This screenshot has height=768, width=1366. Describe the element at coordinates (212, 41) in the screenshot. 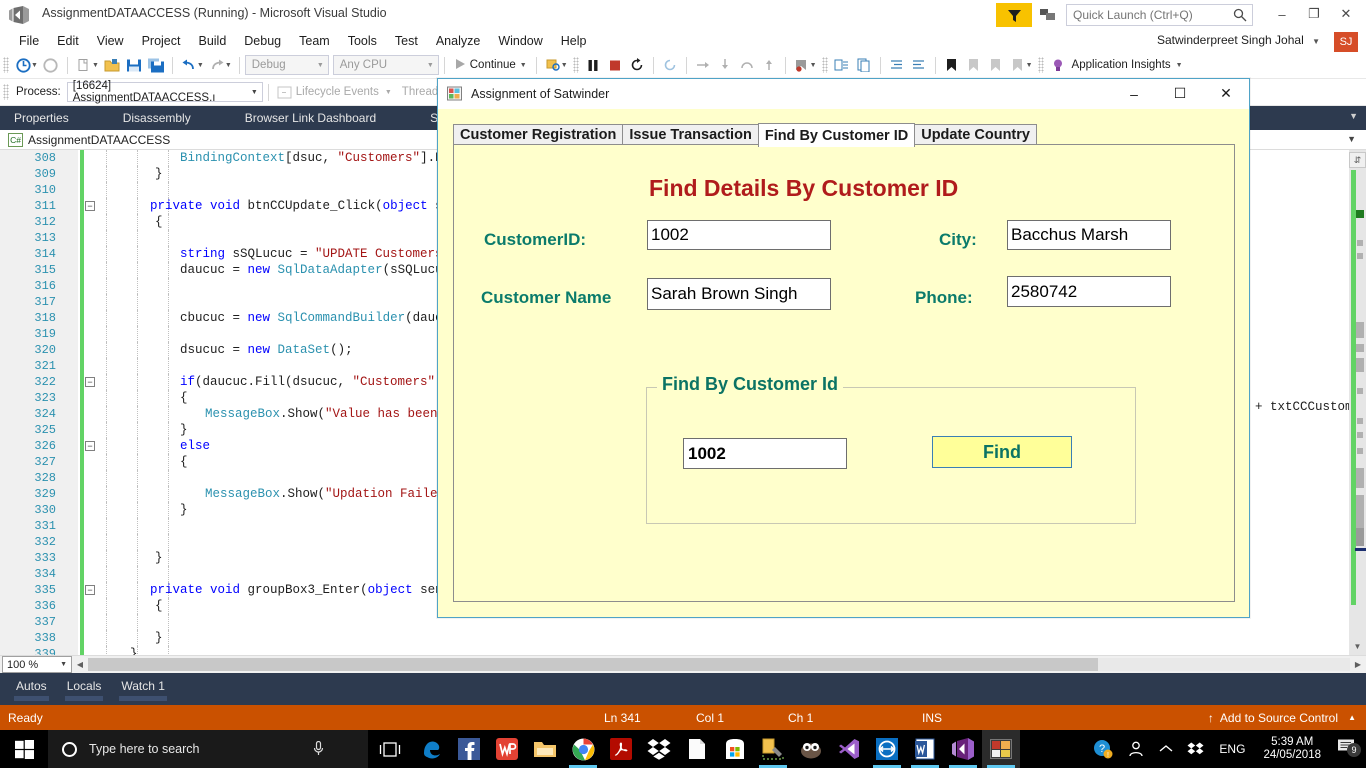

I see `menu-build: Build` at that location.